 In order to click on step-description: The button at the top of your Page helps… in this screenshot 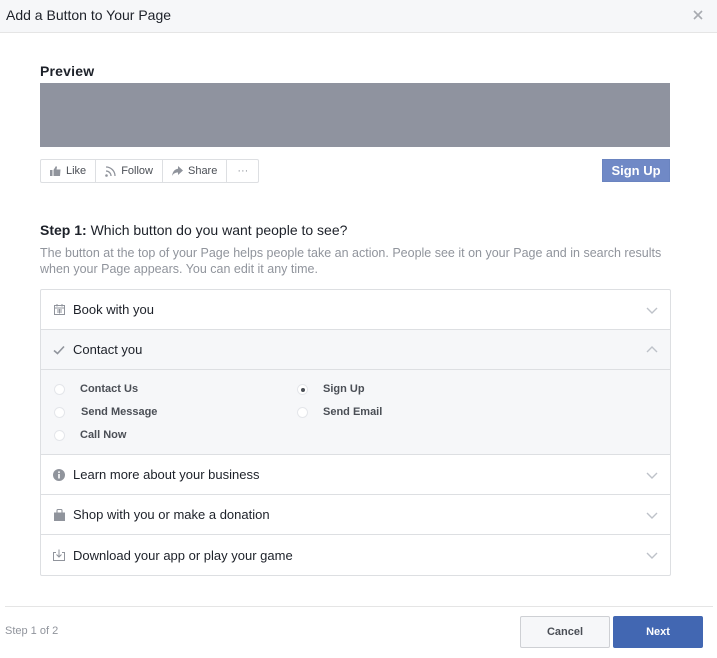, I will do `click(351, 261)`.